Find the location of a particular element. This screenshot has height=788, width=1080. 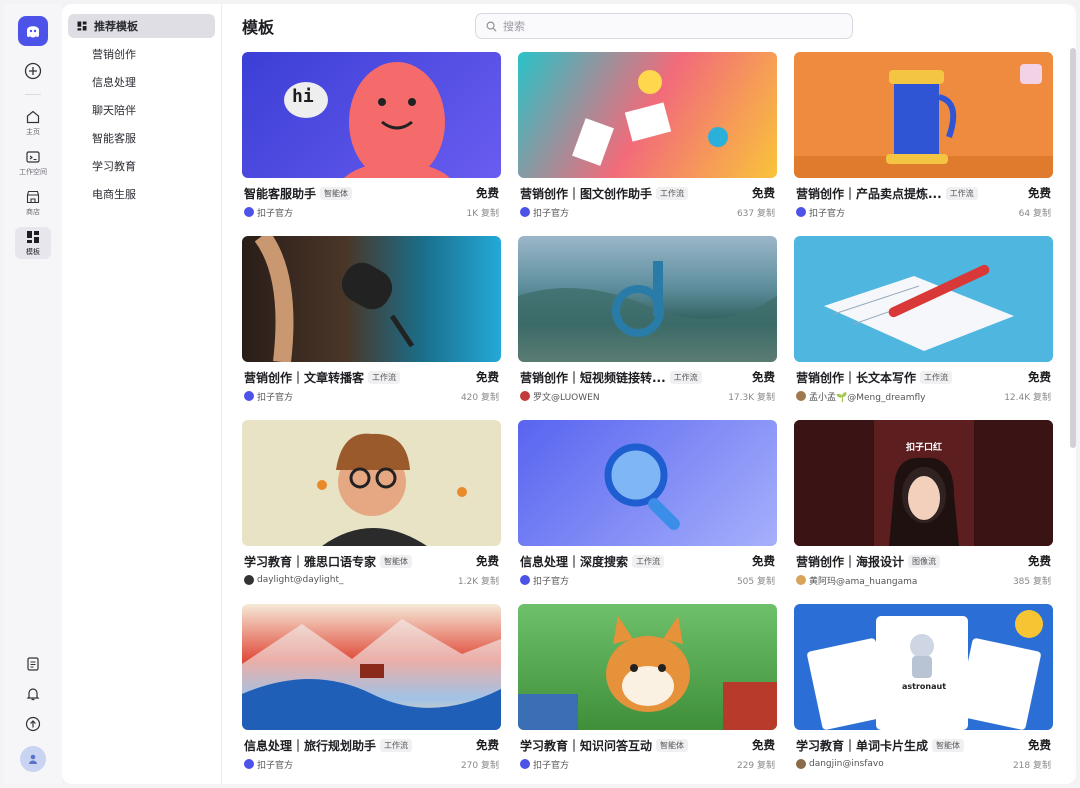

store-icon is located at coordinates (33, 197).